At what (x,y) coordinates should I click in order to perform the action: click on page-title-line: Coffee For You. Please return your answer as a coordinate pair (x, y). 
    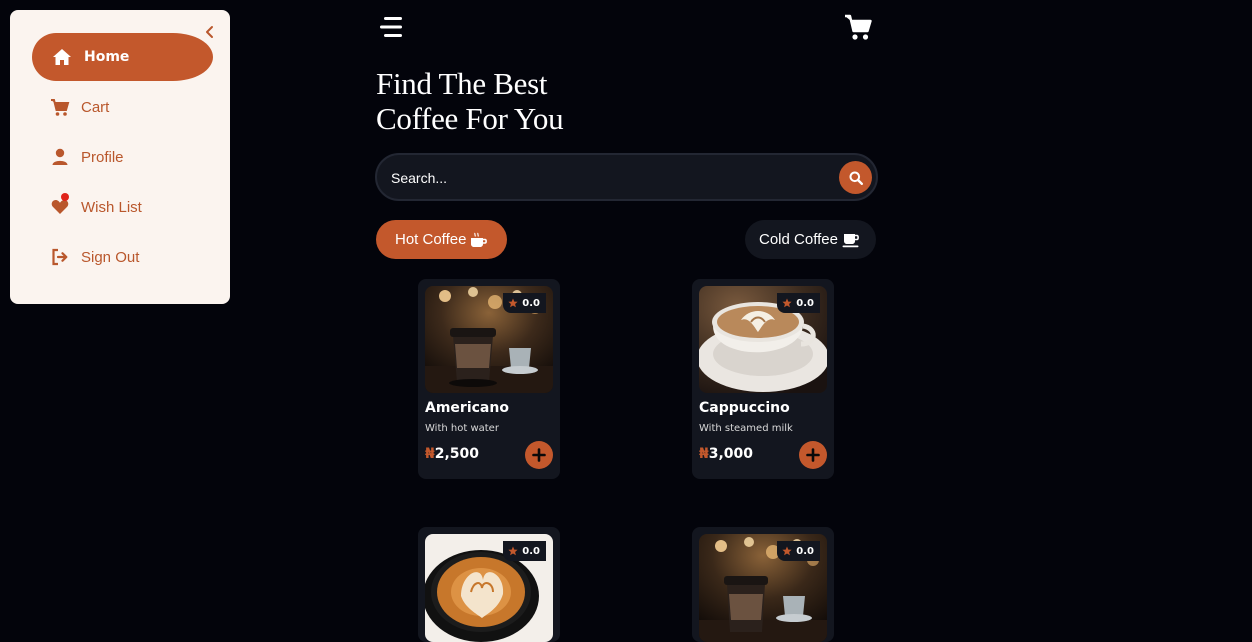
    Looking at the image, I should click on (470, 118).